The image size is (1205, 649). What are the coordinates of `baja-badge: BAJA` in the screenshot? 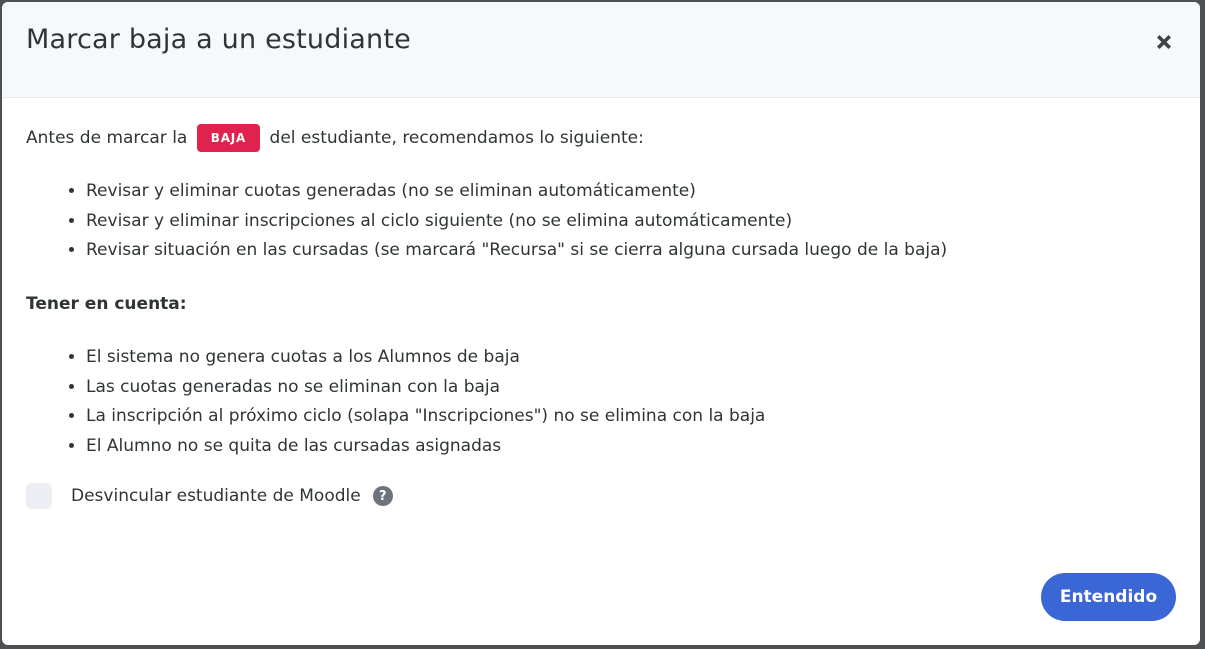 It's located at (228, 138).